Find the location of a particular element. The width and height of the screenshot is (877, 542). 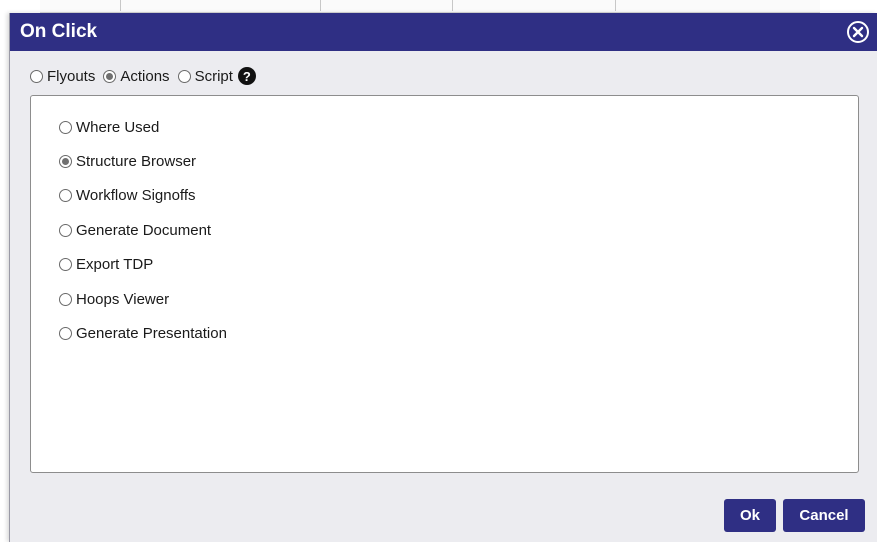

mode-selector: Flyouts Actions Script ? is located at coordinates (143, 76).